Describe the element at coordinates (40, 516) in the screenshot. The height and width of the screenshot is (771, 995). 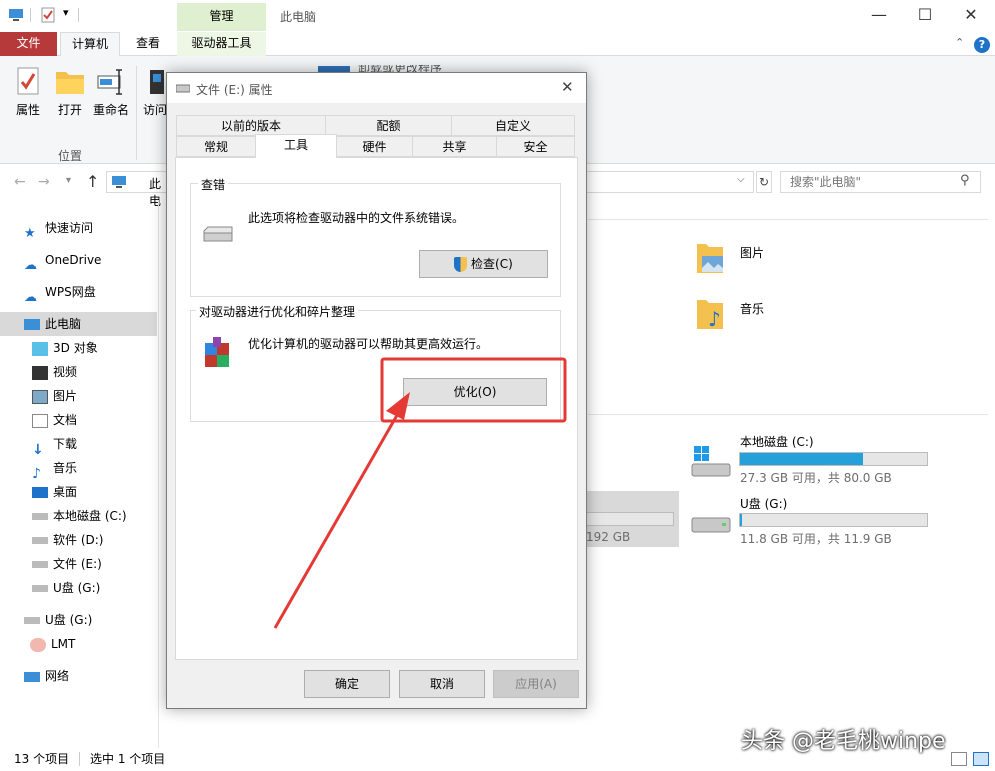
I see `drive-icon` at that location.